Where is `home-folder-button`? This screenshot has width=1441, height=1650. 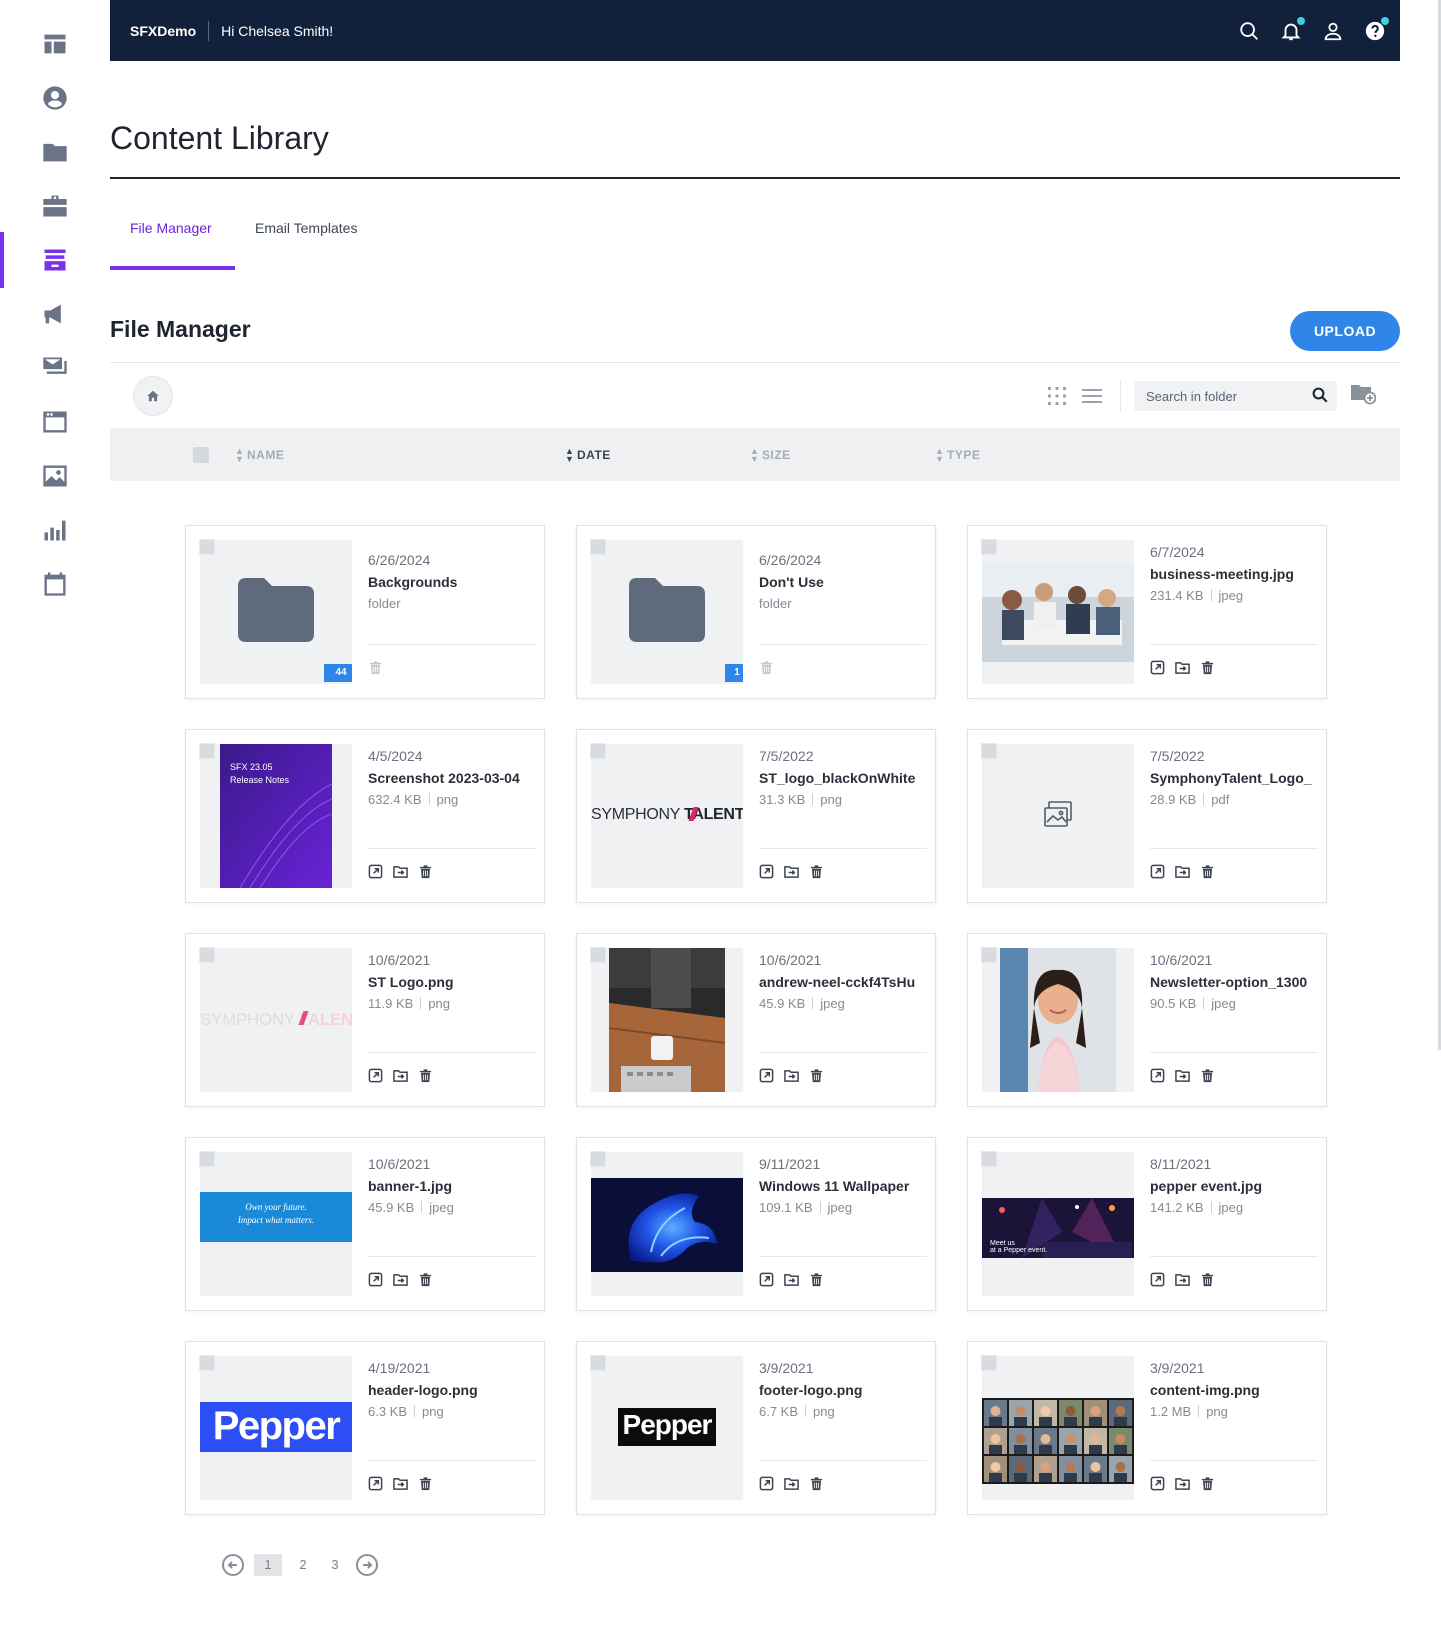
home-folder-button is located at coordinates (153, 396).